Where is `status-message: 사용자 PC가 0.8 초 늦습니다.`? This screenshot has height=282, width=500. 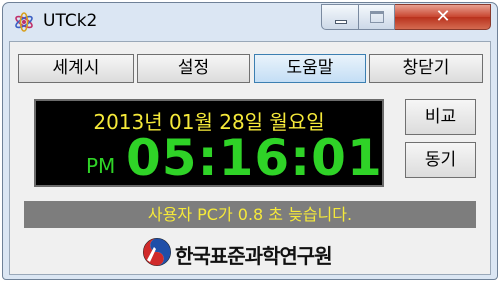 status-message: 사용자 PC가 0.8 초 늦습니다. is located at coordinates (250, 214).